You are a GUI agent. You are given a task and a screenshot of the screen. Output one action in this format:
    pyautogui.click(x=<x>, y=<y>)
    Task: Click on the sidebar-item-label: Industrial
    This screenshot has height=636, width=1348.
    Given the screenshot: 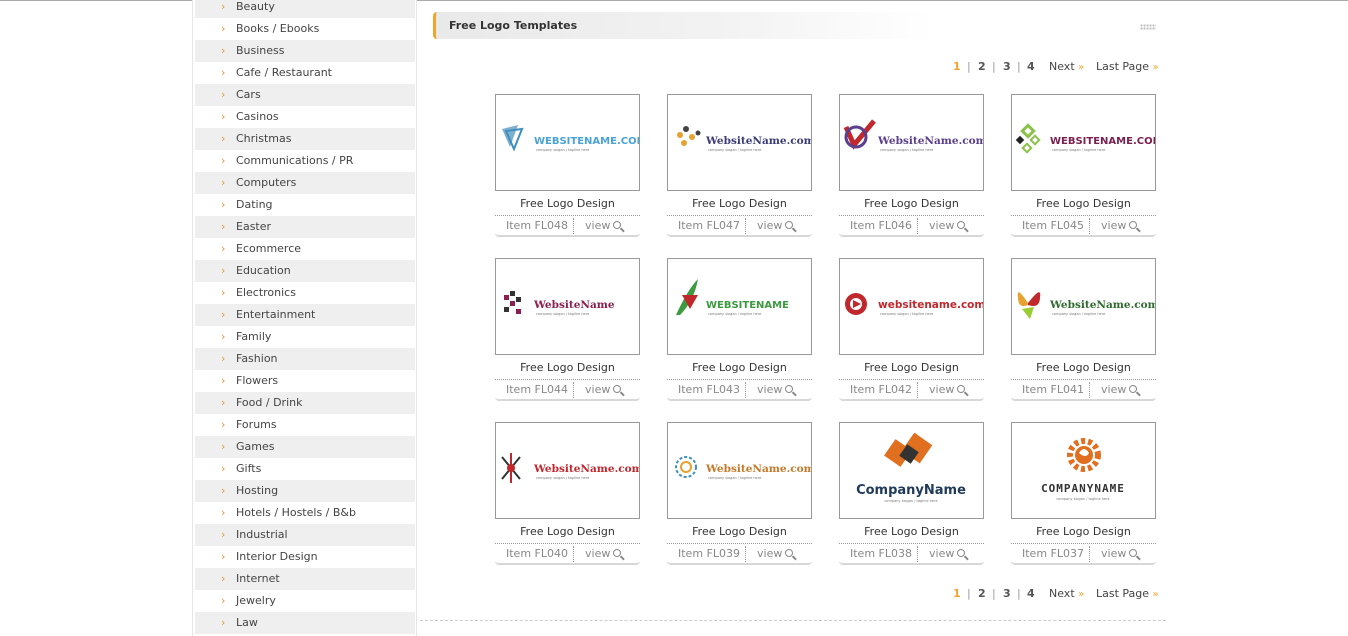 What is the action you would take?
    pyautogui.click(x=262, y=534)
    